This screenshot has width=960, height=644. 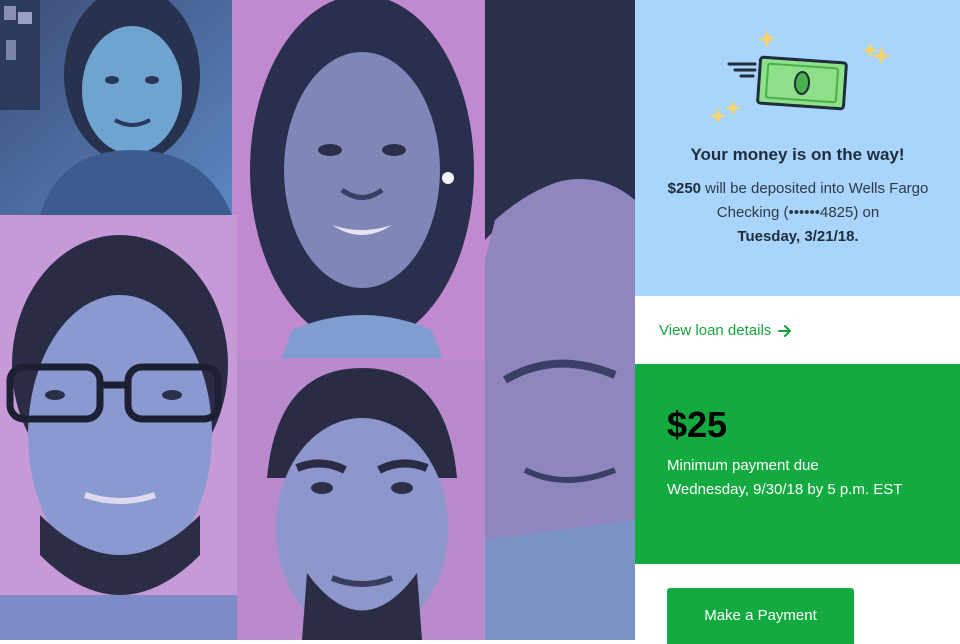 I want to click on photo-woman-office, so click(x=116, y=107).